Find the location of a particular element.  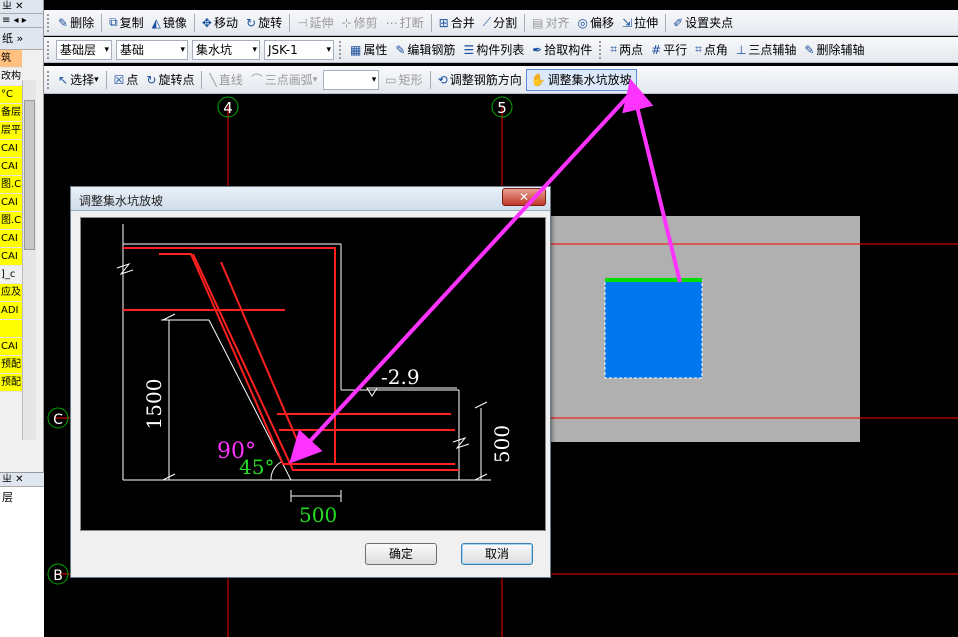

toolbar-button: ⌗ 点角 is located at coordinates (711, 50).